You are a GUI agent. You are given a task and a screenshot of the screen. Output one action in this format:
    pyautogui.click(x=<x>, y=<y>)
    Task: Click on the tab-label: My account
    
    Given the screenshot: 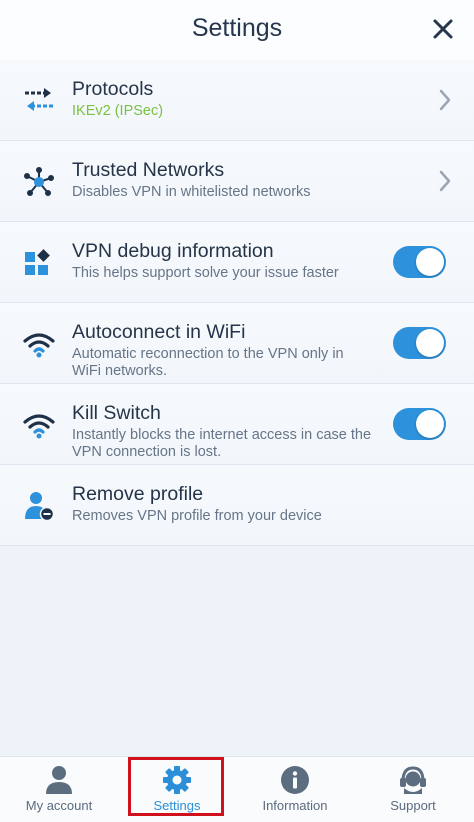 What is the action you would take?
    pyautogui.click(x=59, y=805)
    